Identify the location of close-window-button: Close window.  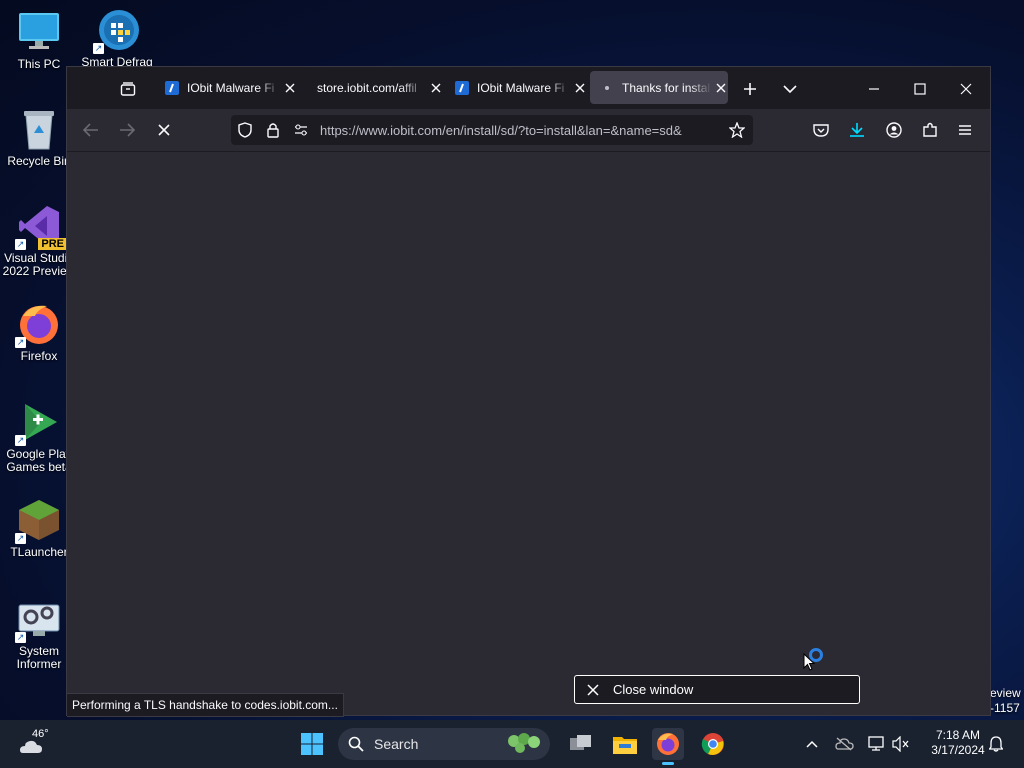
(717, 689).